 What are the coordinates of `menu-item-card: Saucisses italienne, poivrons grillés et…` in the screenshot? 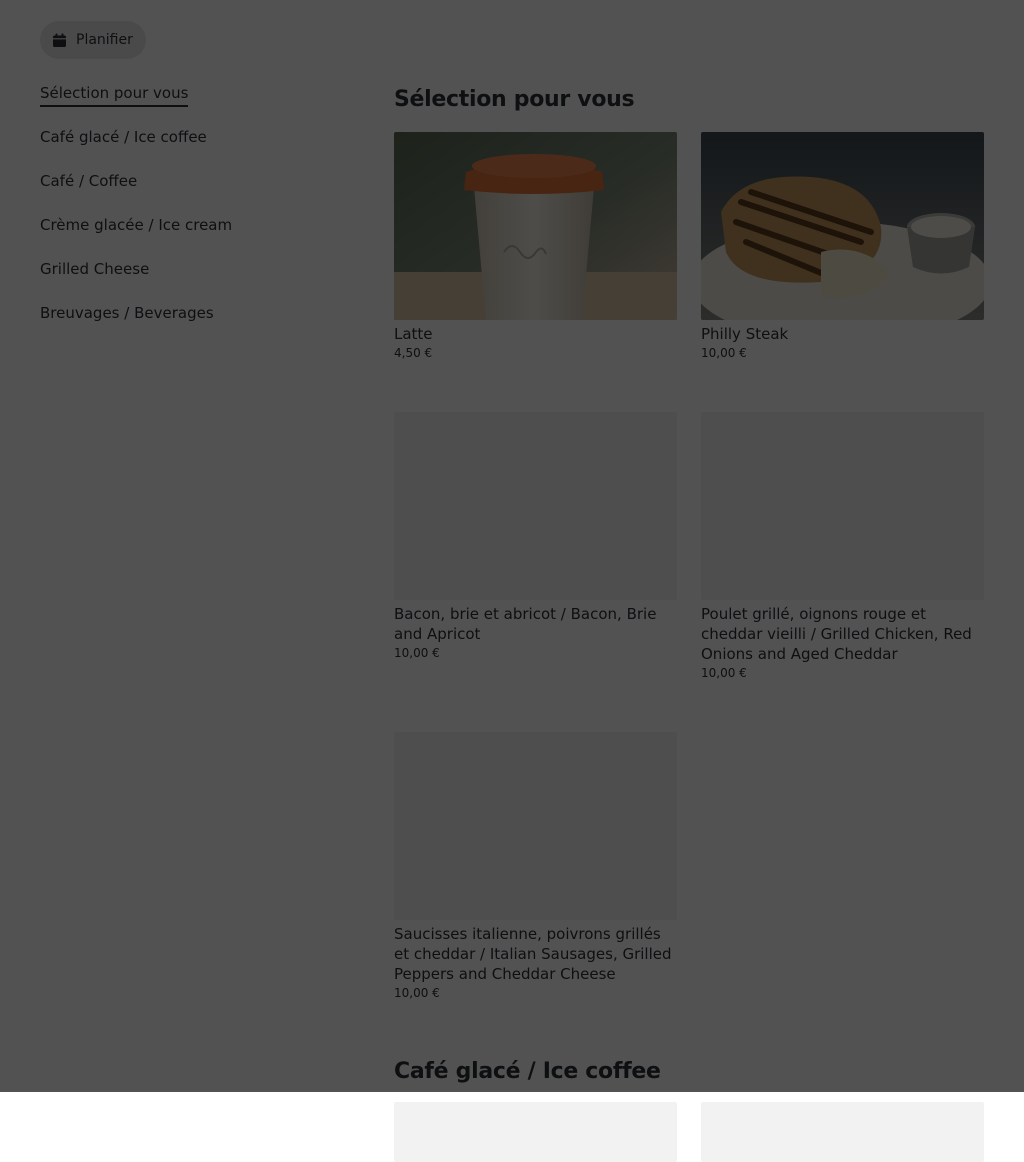 It's located at (535, 867).